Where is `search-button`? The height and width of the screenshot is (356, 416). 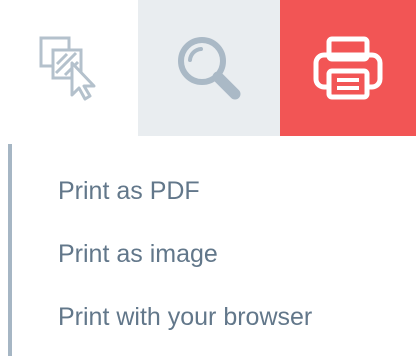
search-button is located at coordinates (209, 68).